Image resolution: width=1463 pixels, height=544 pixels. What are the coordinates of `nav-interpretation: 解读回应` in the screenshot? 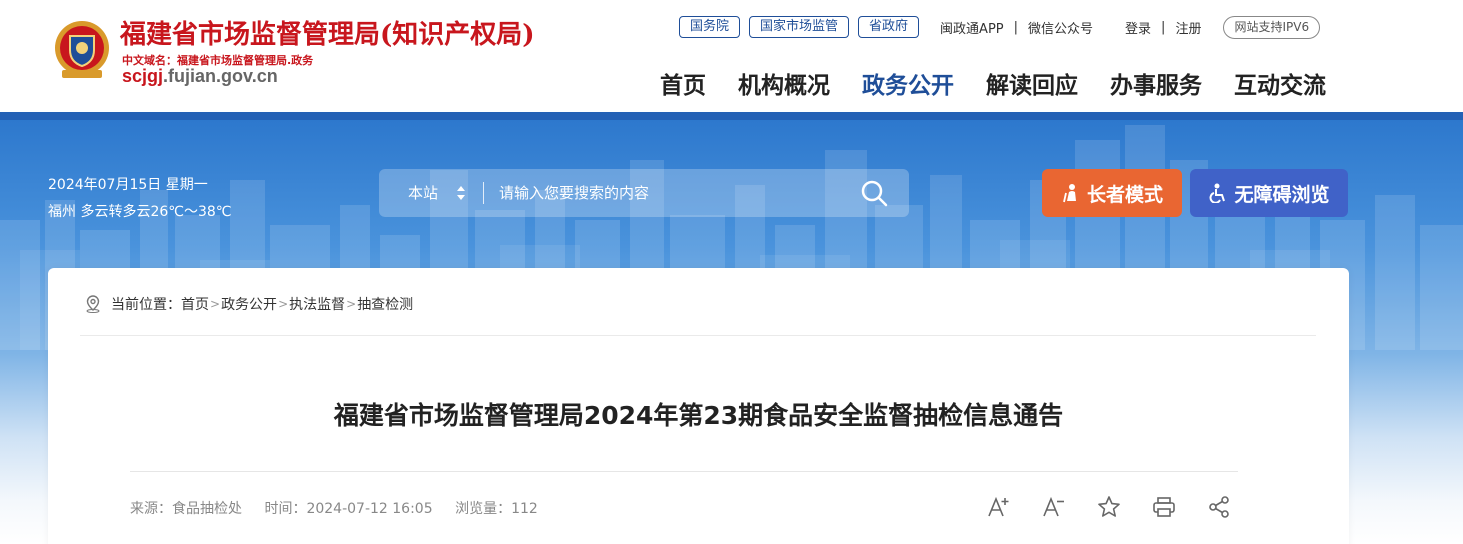 It's located at (1032, 83).